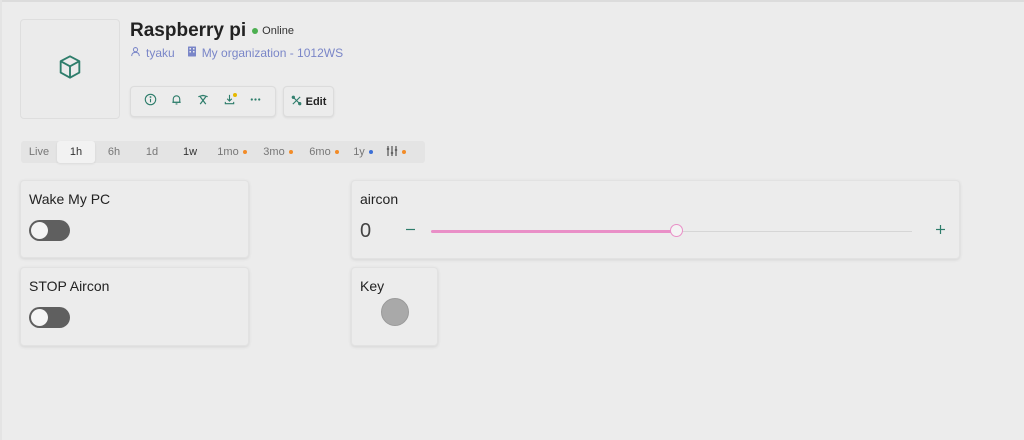  What do you see at coordinates (70, 199) in the screenshot?
I see `widget-title: Wake My PC` at bounding box center [70, 199].